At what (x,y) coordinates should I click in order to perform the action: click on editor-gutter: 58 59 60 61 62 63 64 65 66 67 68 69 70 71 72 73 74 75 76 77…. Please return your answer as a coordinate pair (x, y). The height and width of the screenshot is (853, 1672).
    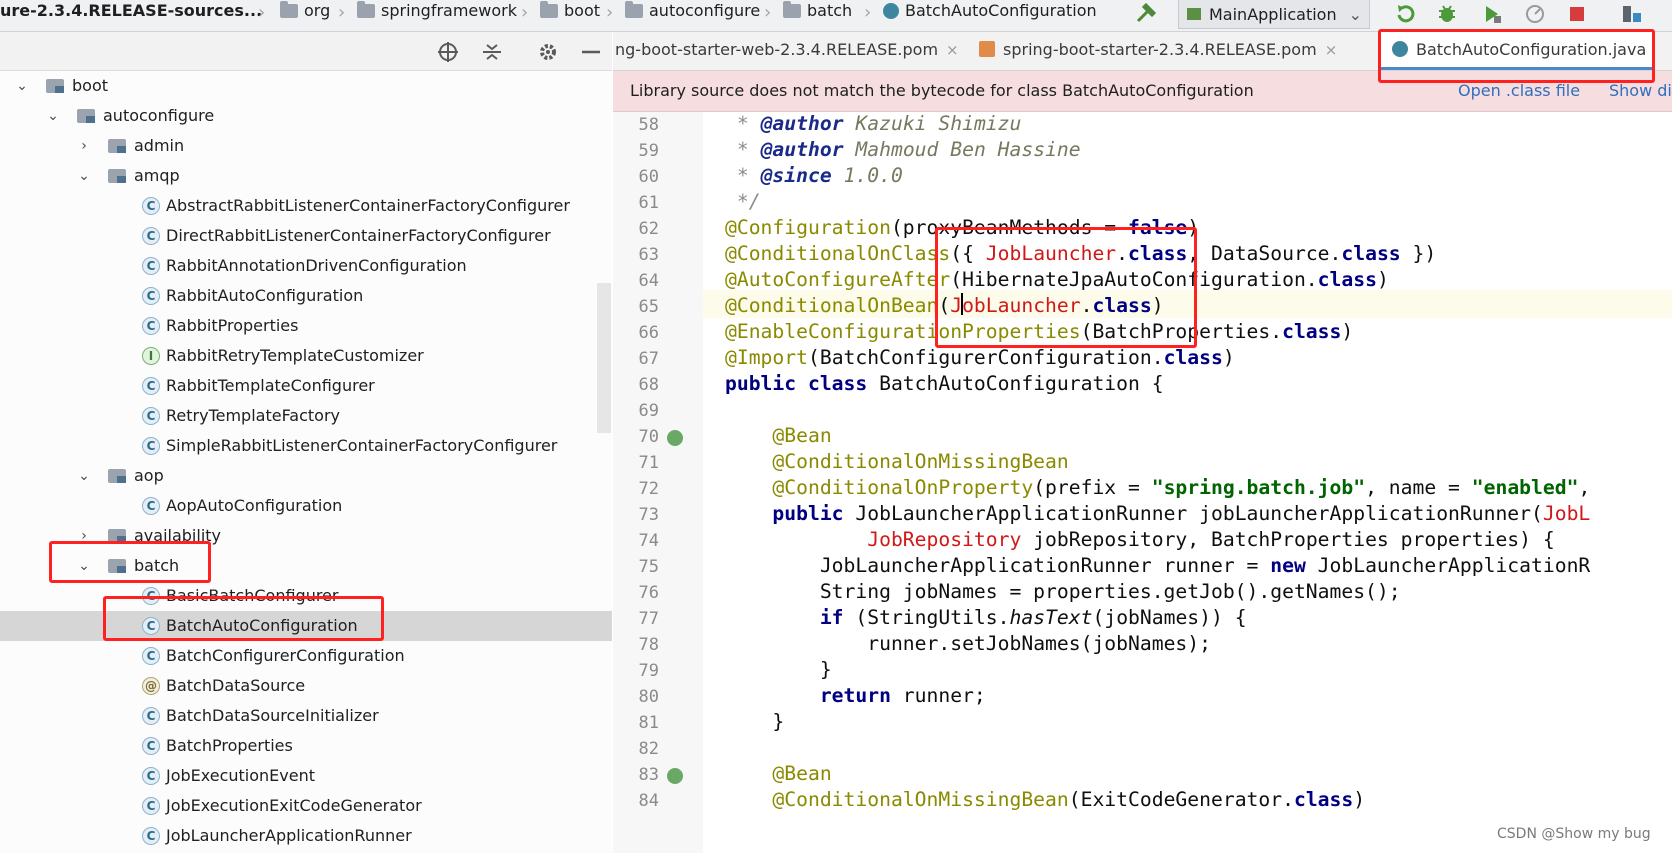
    Looking at the image, I should click on (667, 482).